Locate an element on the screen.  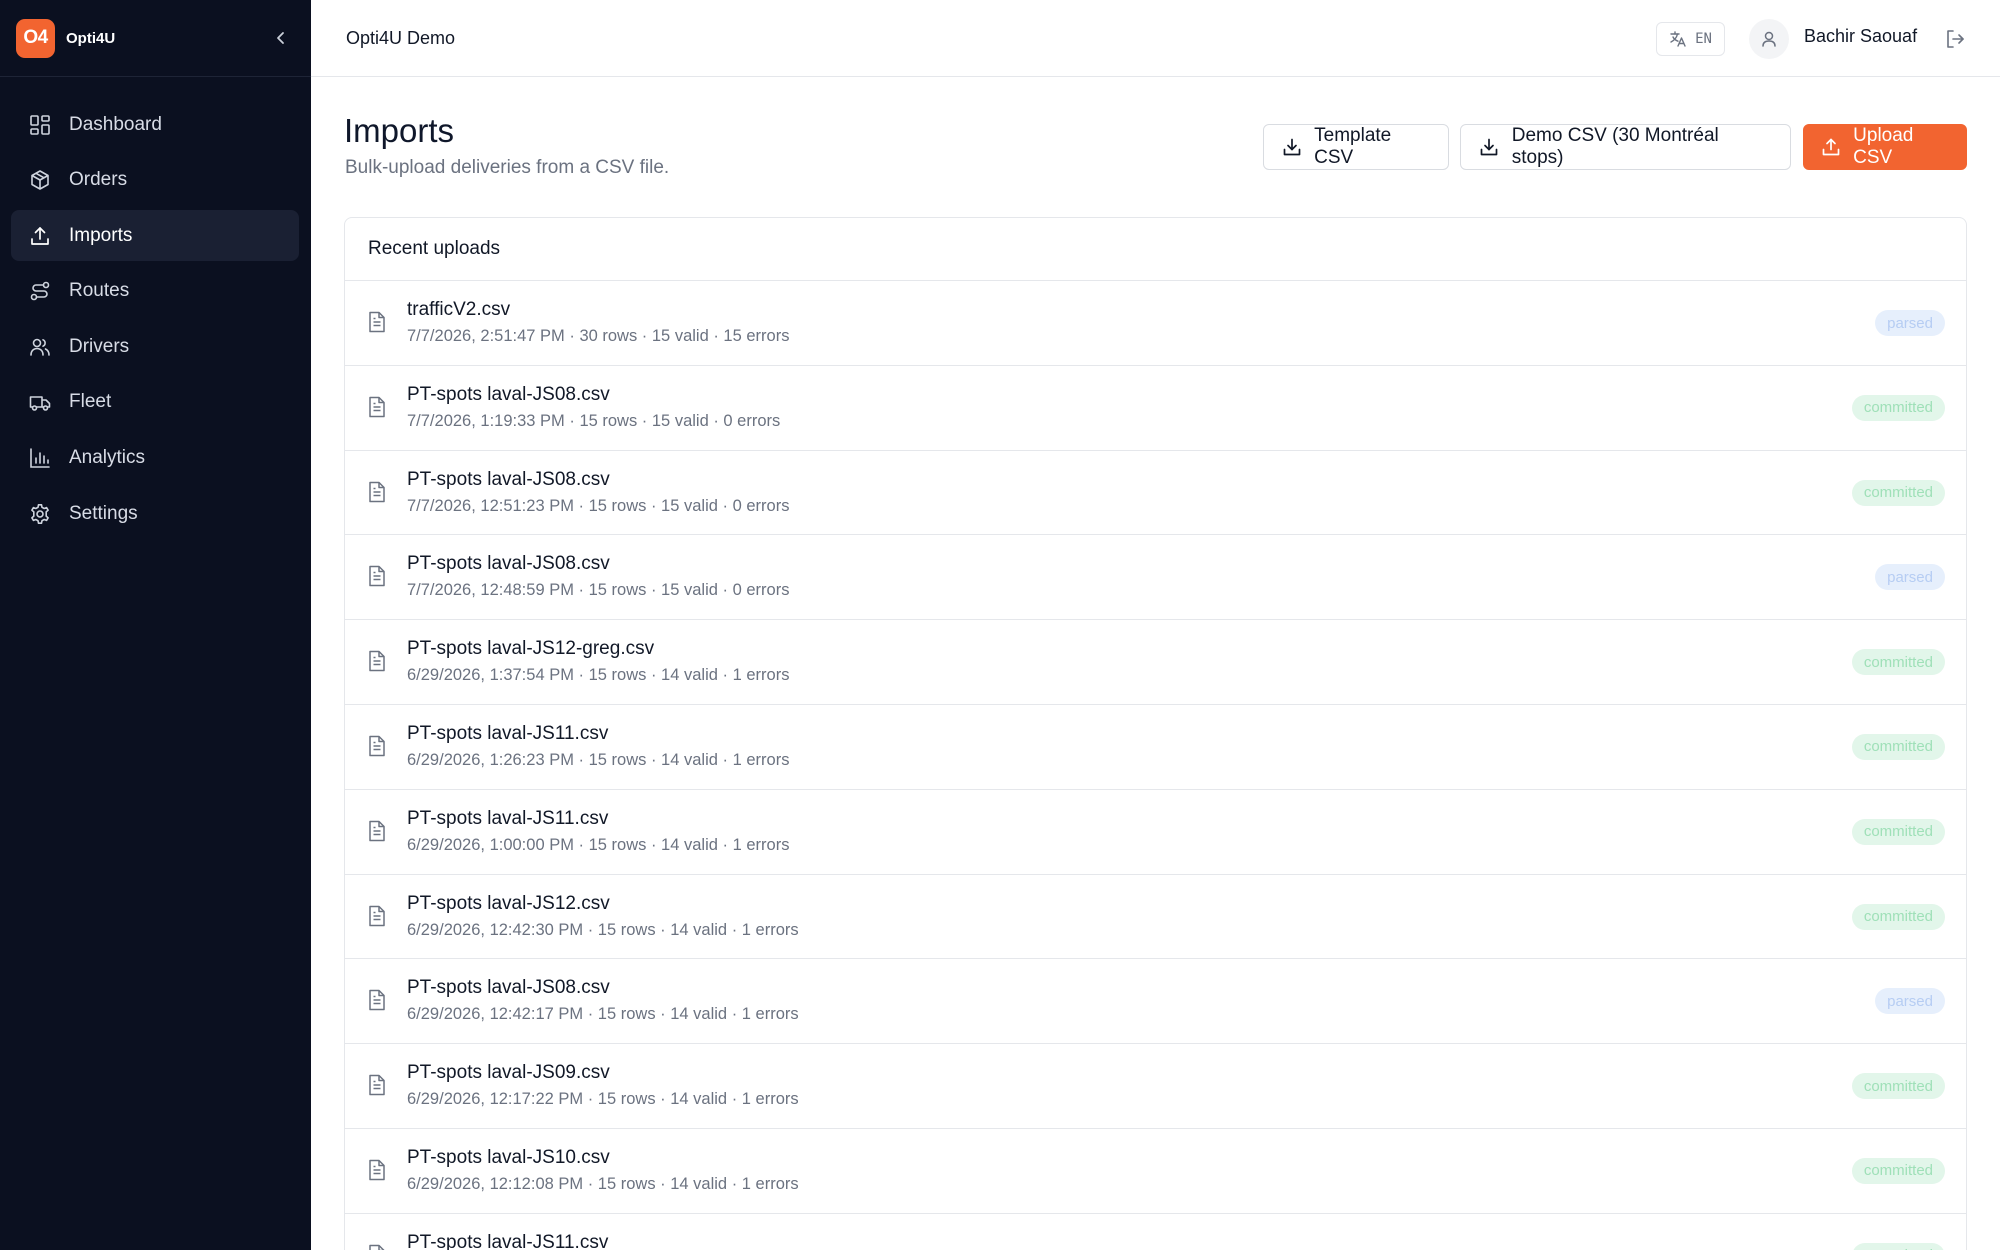
upload-csv-label: Upload CSV is located at coordinates (1883, 146).